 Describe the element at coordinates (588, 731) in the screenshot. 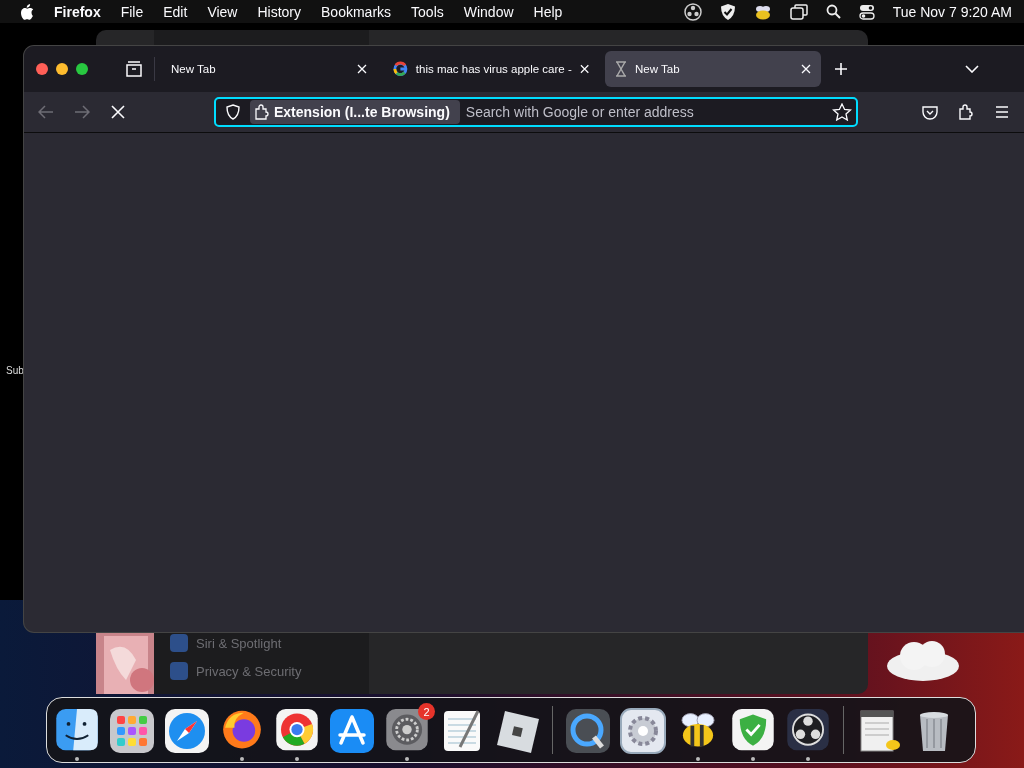

I see `quicktime-app-icon` at that location.